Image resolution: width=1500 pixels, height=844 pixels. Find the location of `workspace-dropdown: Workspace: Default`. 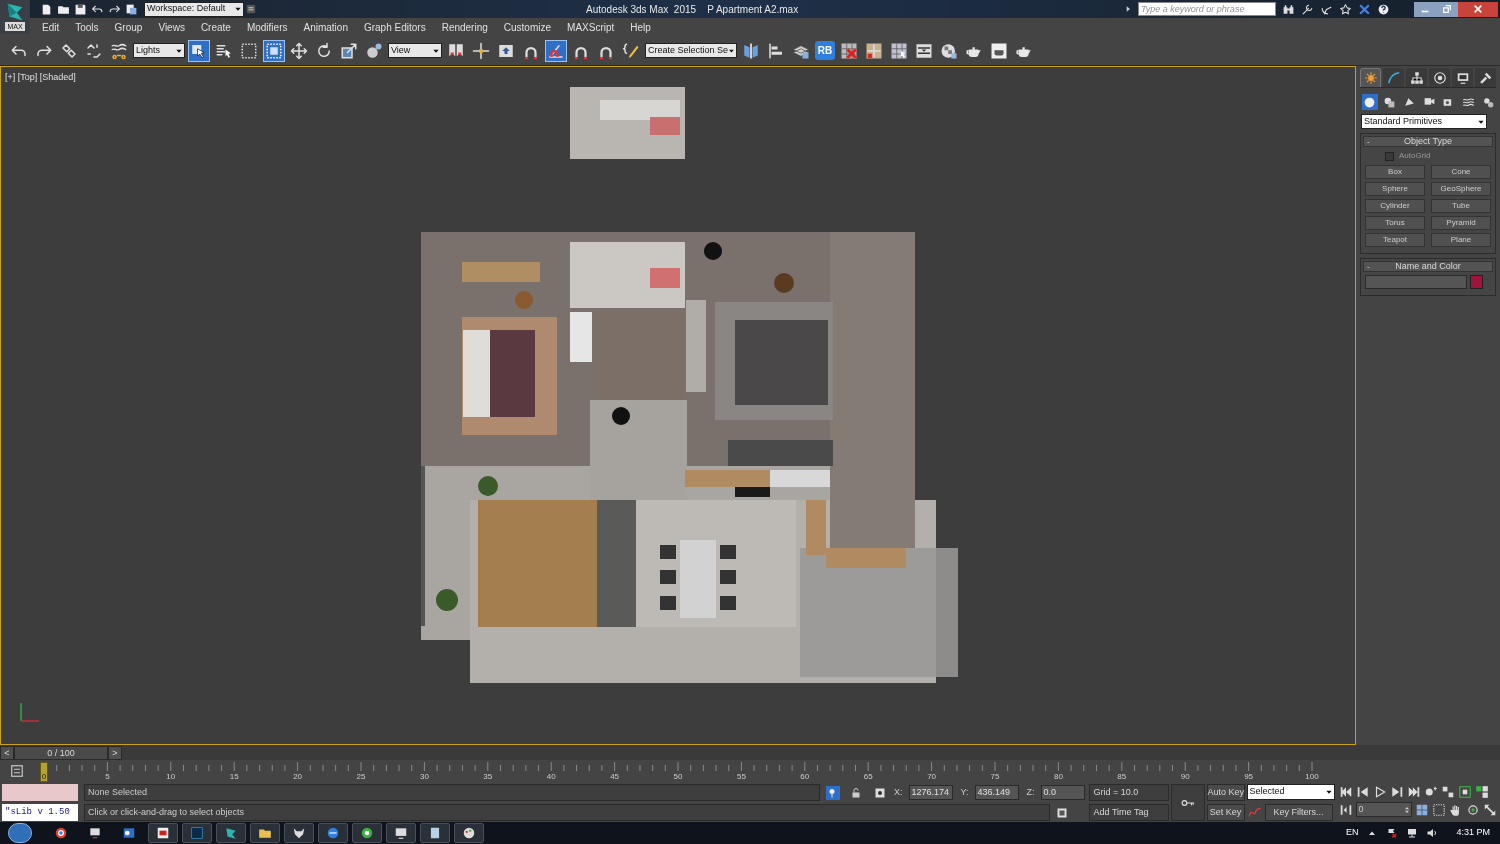

workspace-dropdown: Workspace: Default is located at coordinates (194, 9).